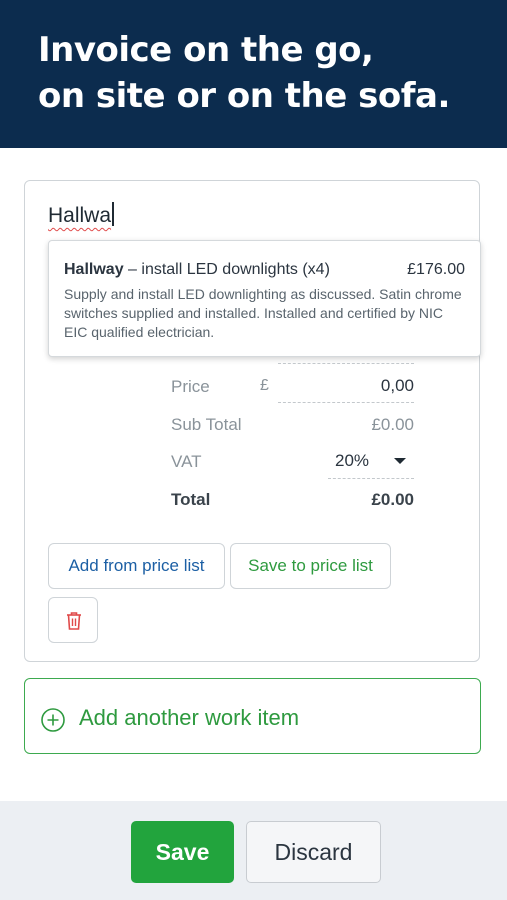 This screenshot has width=507, height=900. I want to click on price-input: 0,00, so click(346, 383).